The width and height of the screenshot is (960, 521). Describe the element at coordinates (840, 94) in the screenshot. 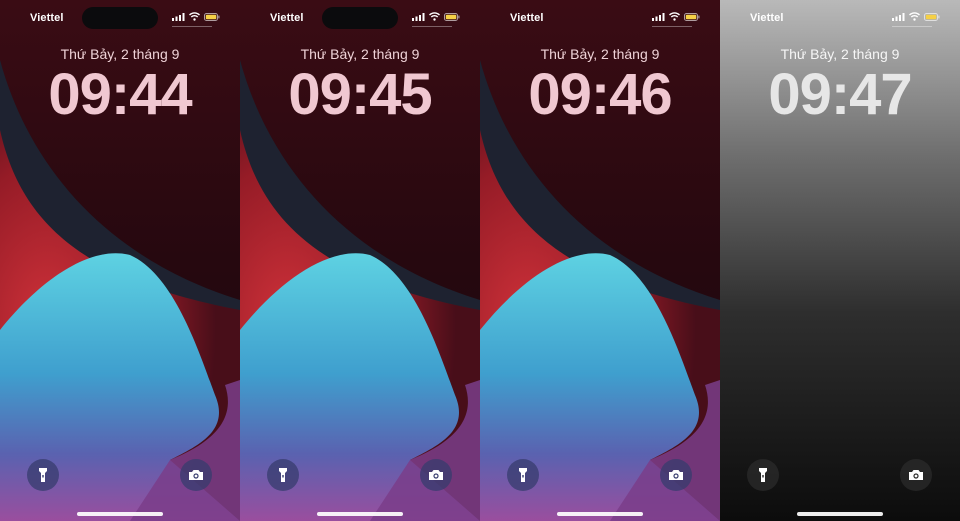

I see `lock-time: 09:47` at that location.